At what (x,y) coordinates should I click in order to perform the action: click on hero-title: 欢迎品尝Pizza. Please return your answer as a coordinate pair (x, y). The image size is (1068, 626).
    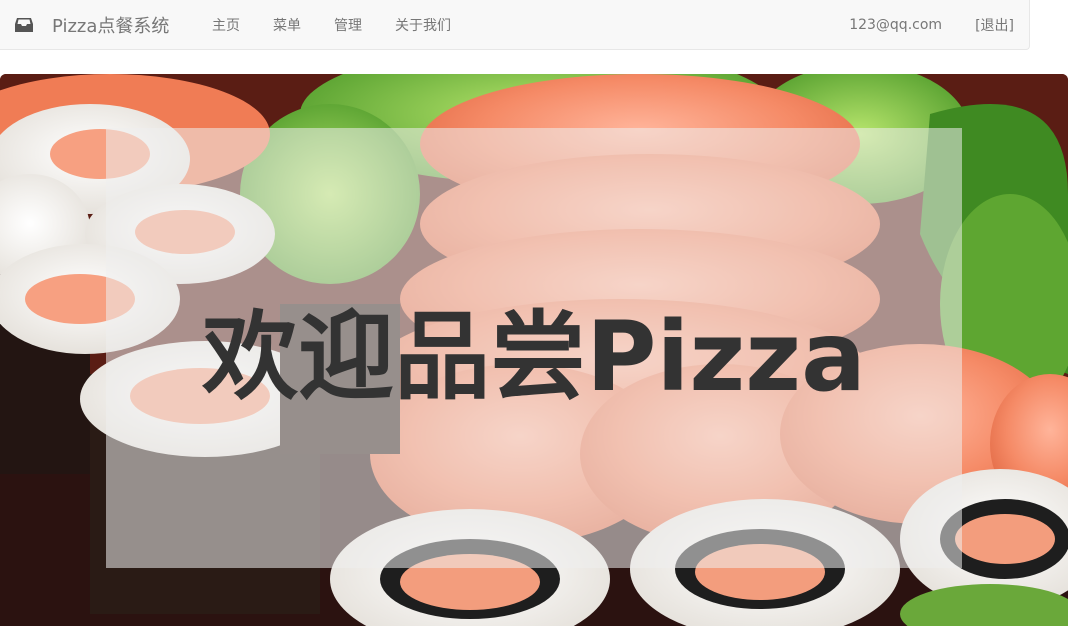
    Looking at the image, I should click on (534, 356).